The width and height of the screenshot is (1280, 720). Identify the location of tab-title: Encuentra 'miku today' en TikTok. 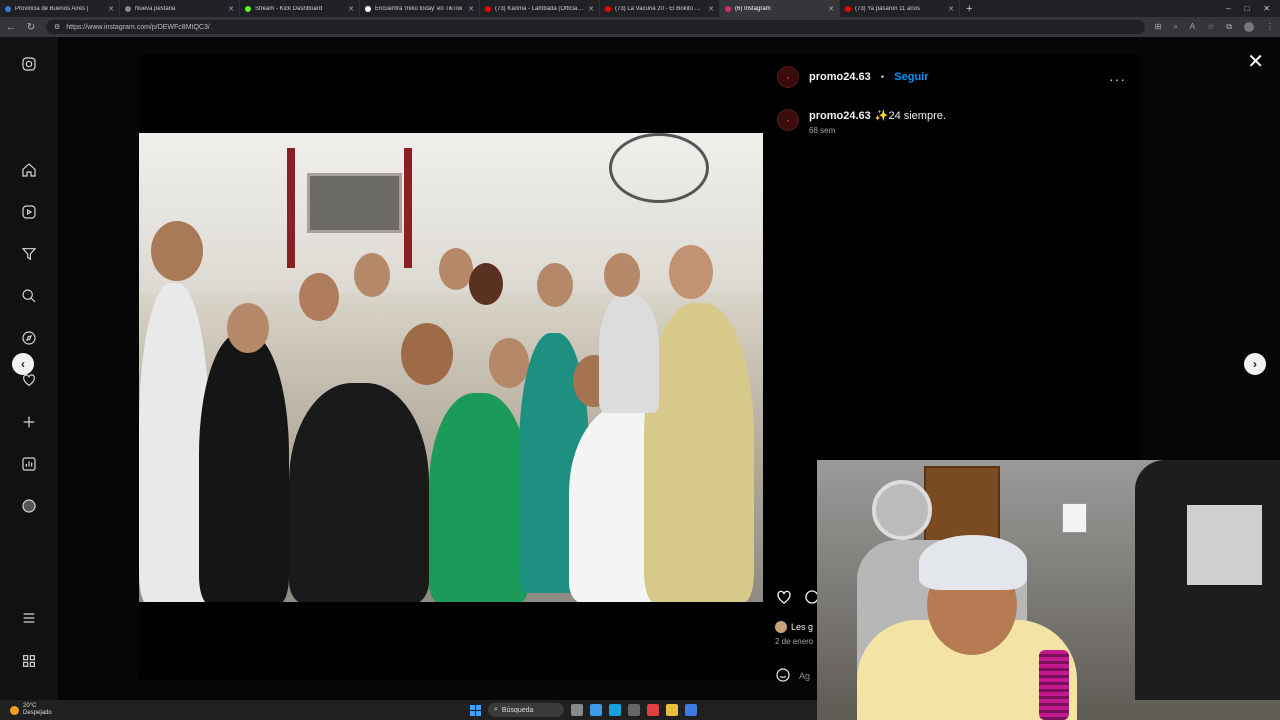
(419, 8).